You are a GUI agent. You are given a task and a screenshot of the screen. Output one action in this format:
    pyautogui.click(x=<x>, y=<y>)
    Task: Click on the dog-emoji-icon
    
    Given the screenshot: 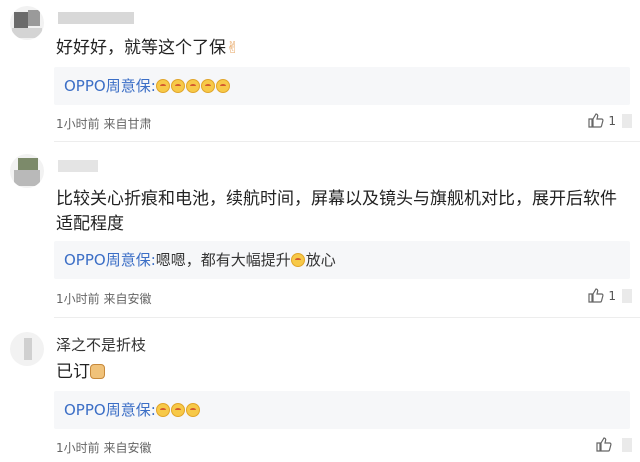 What is the action you would take?
    pyautogui.click(x=97, y=371)
    